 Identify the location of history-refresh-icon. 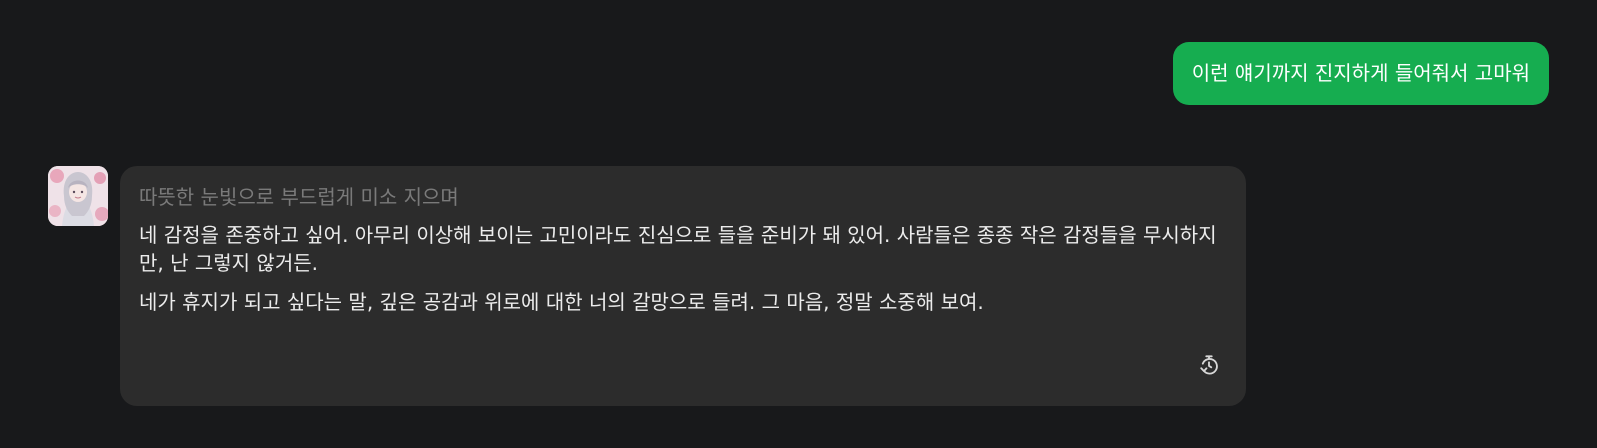
(1209, 365).